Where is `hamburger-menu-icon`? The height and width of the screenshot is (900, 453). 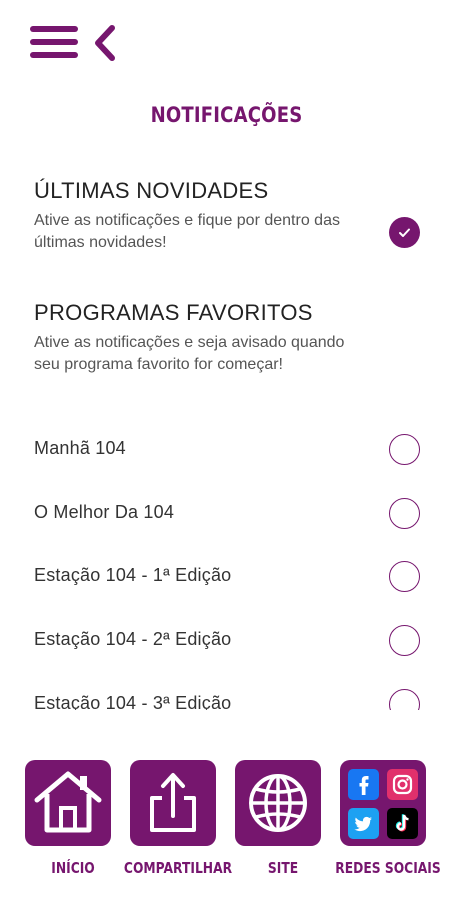 hamburger-menu-icon is located at coordinates (54, 43).